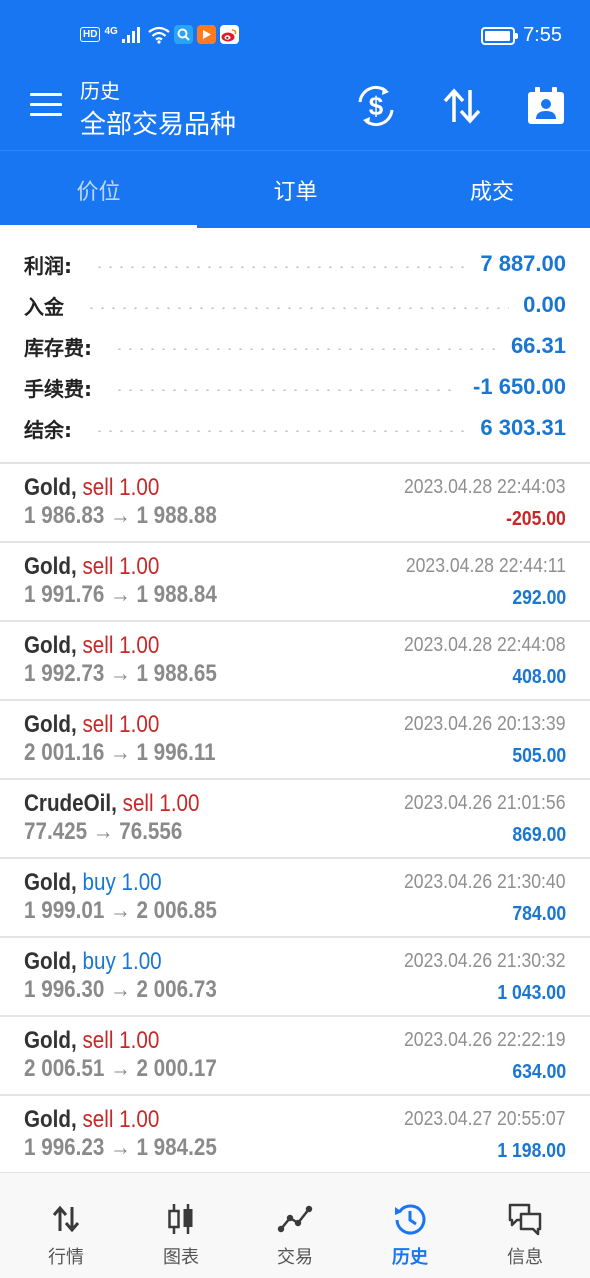 Image resolution: width=590 pixels, height=1278 pixels. I want to click on status-bar: HD 4G 7:55, so click(295, 36).